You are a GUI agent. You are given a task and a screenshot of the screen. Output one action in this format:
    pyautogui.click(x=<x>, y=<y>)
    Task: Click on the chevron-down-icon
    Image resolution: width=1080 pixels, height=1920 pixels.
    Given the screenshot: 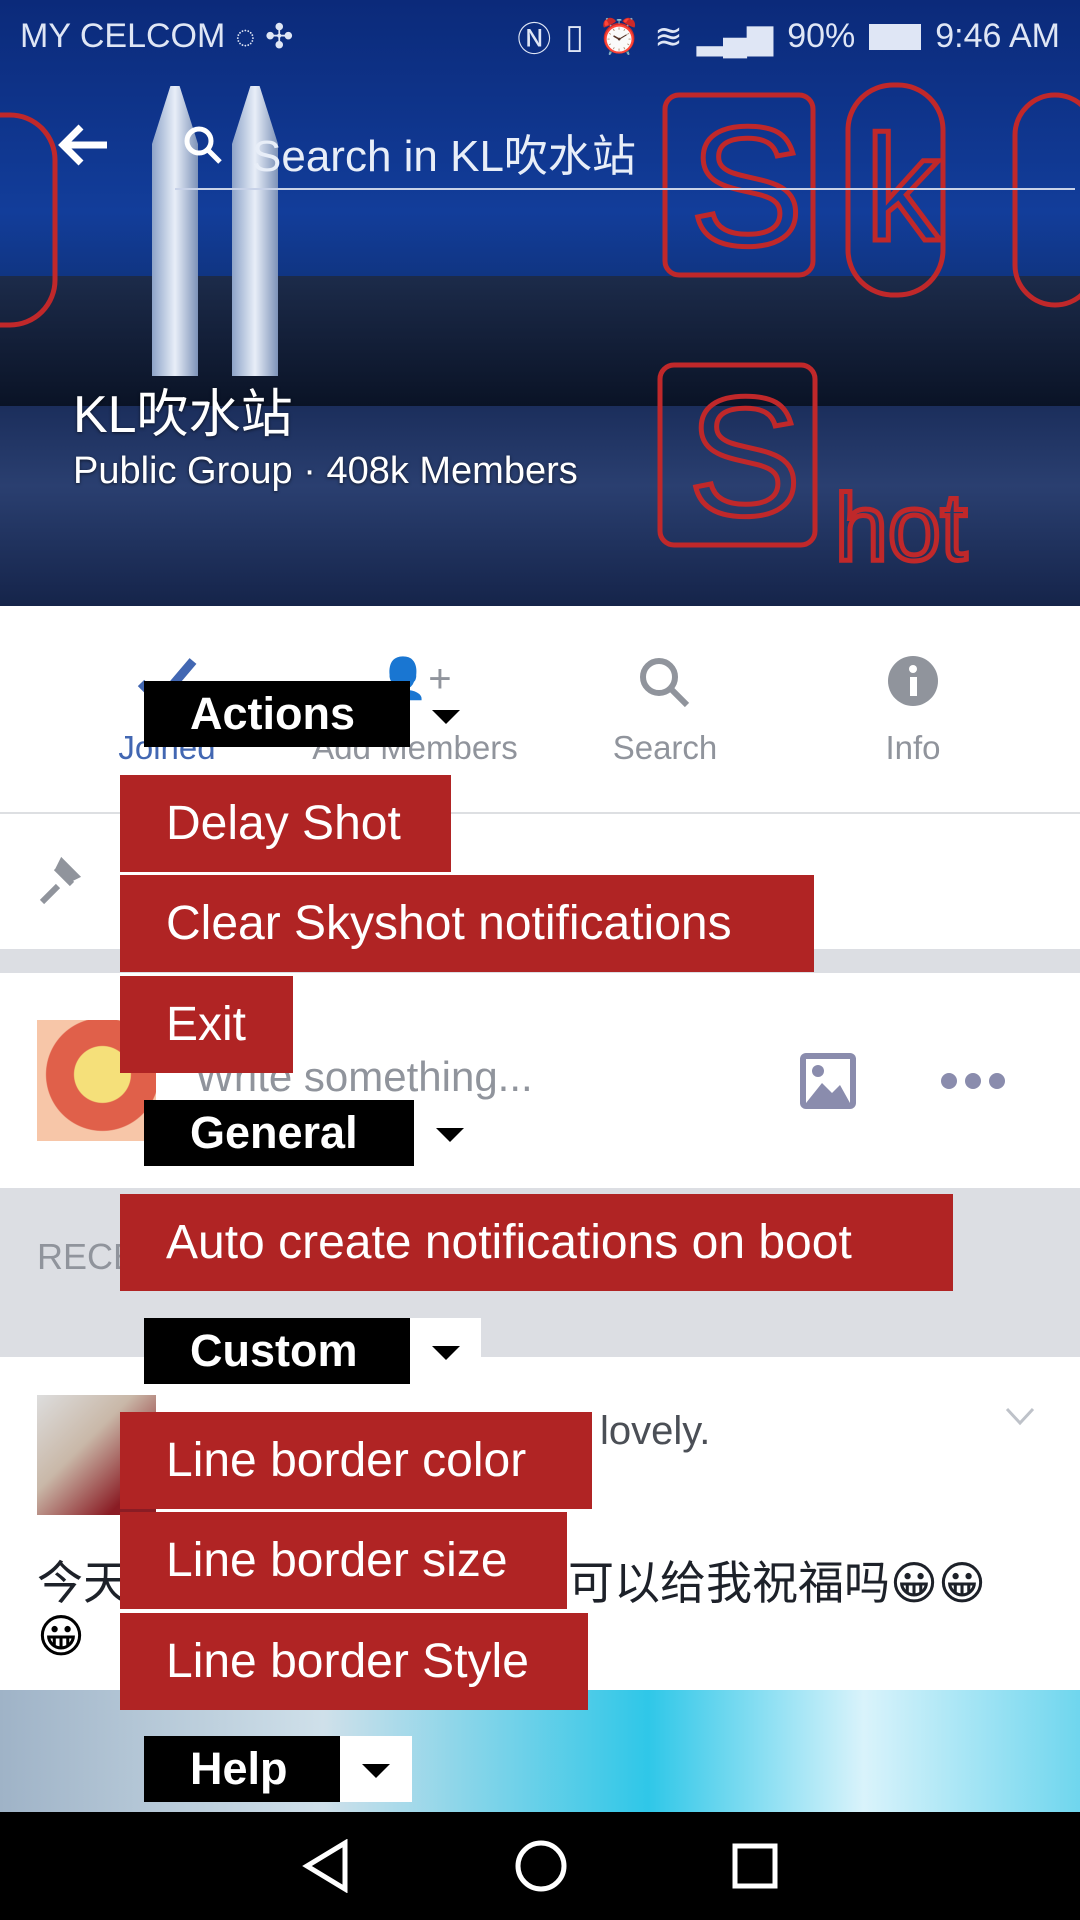 What is the action you would take?
    pyautogui.click(x=1020, y=1417)
    